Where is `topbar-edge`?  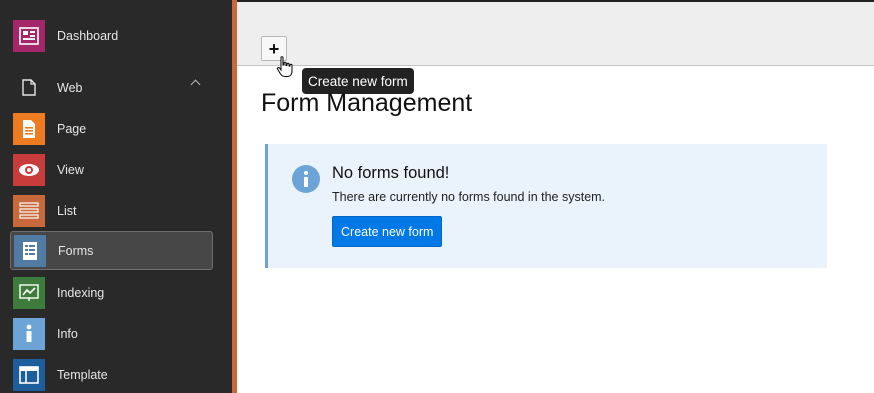
topbar-edge is located at coordinates (555, 1).